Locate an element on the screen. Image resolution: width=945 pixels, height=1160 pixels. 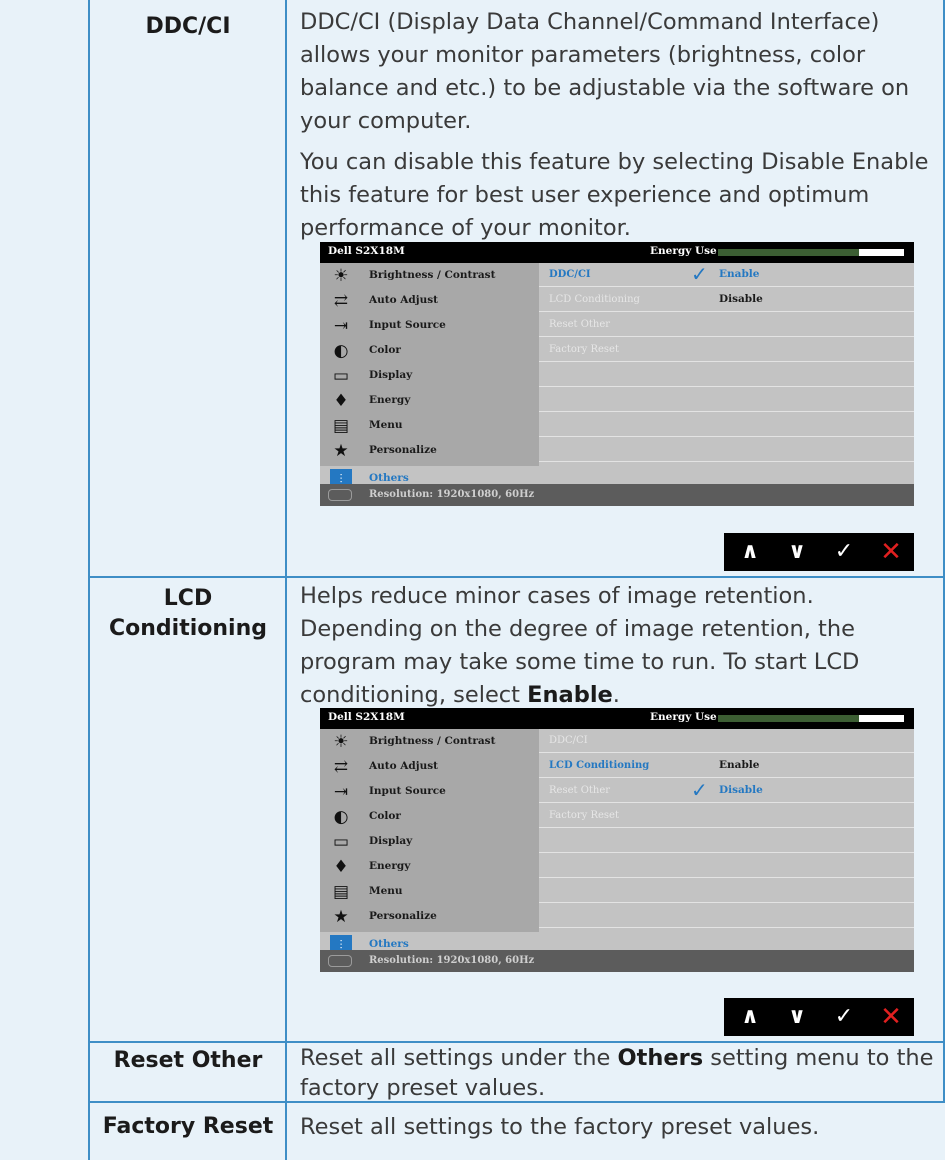
osd-submenu-row: LCD Conditioning Enable is located at coordinates (726, 766).